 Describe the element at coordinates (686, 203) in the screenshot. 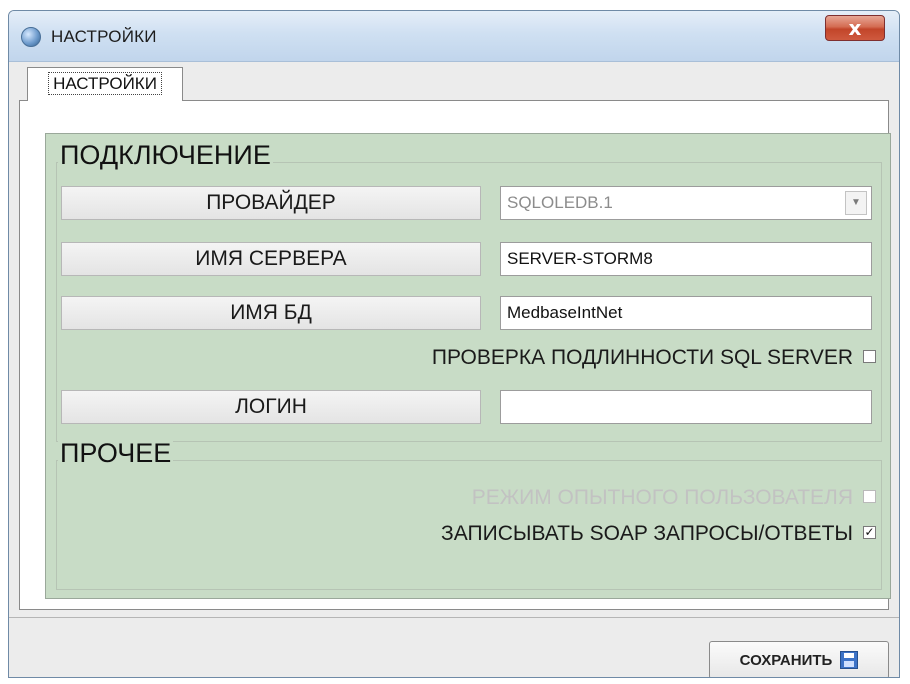

I see `provider-select: SQLOLEDB.1 ▼` at that location.